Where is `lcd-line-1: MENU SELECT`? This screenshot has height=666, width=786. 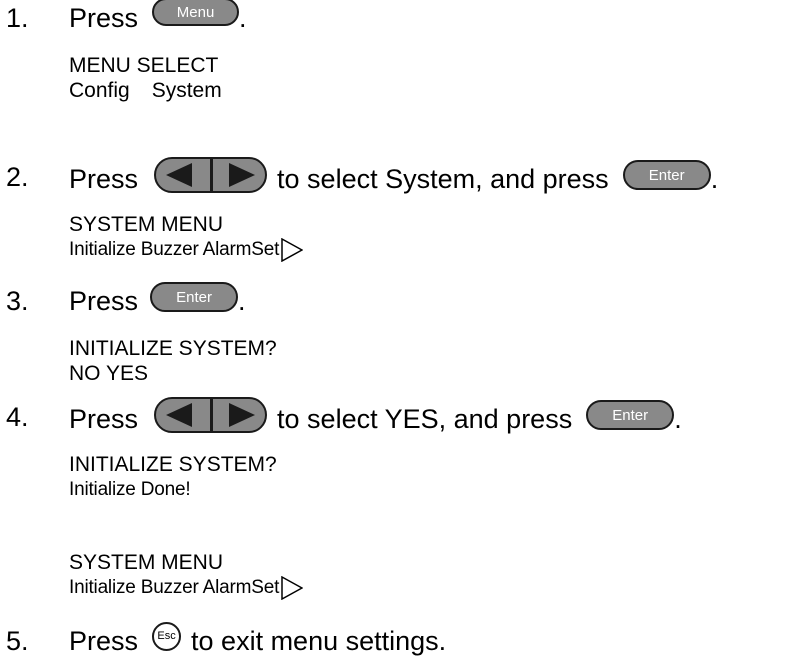 lcd-line-1: MENU SELECT is located at coordinates (144, 65).